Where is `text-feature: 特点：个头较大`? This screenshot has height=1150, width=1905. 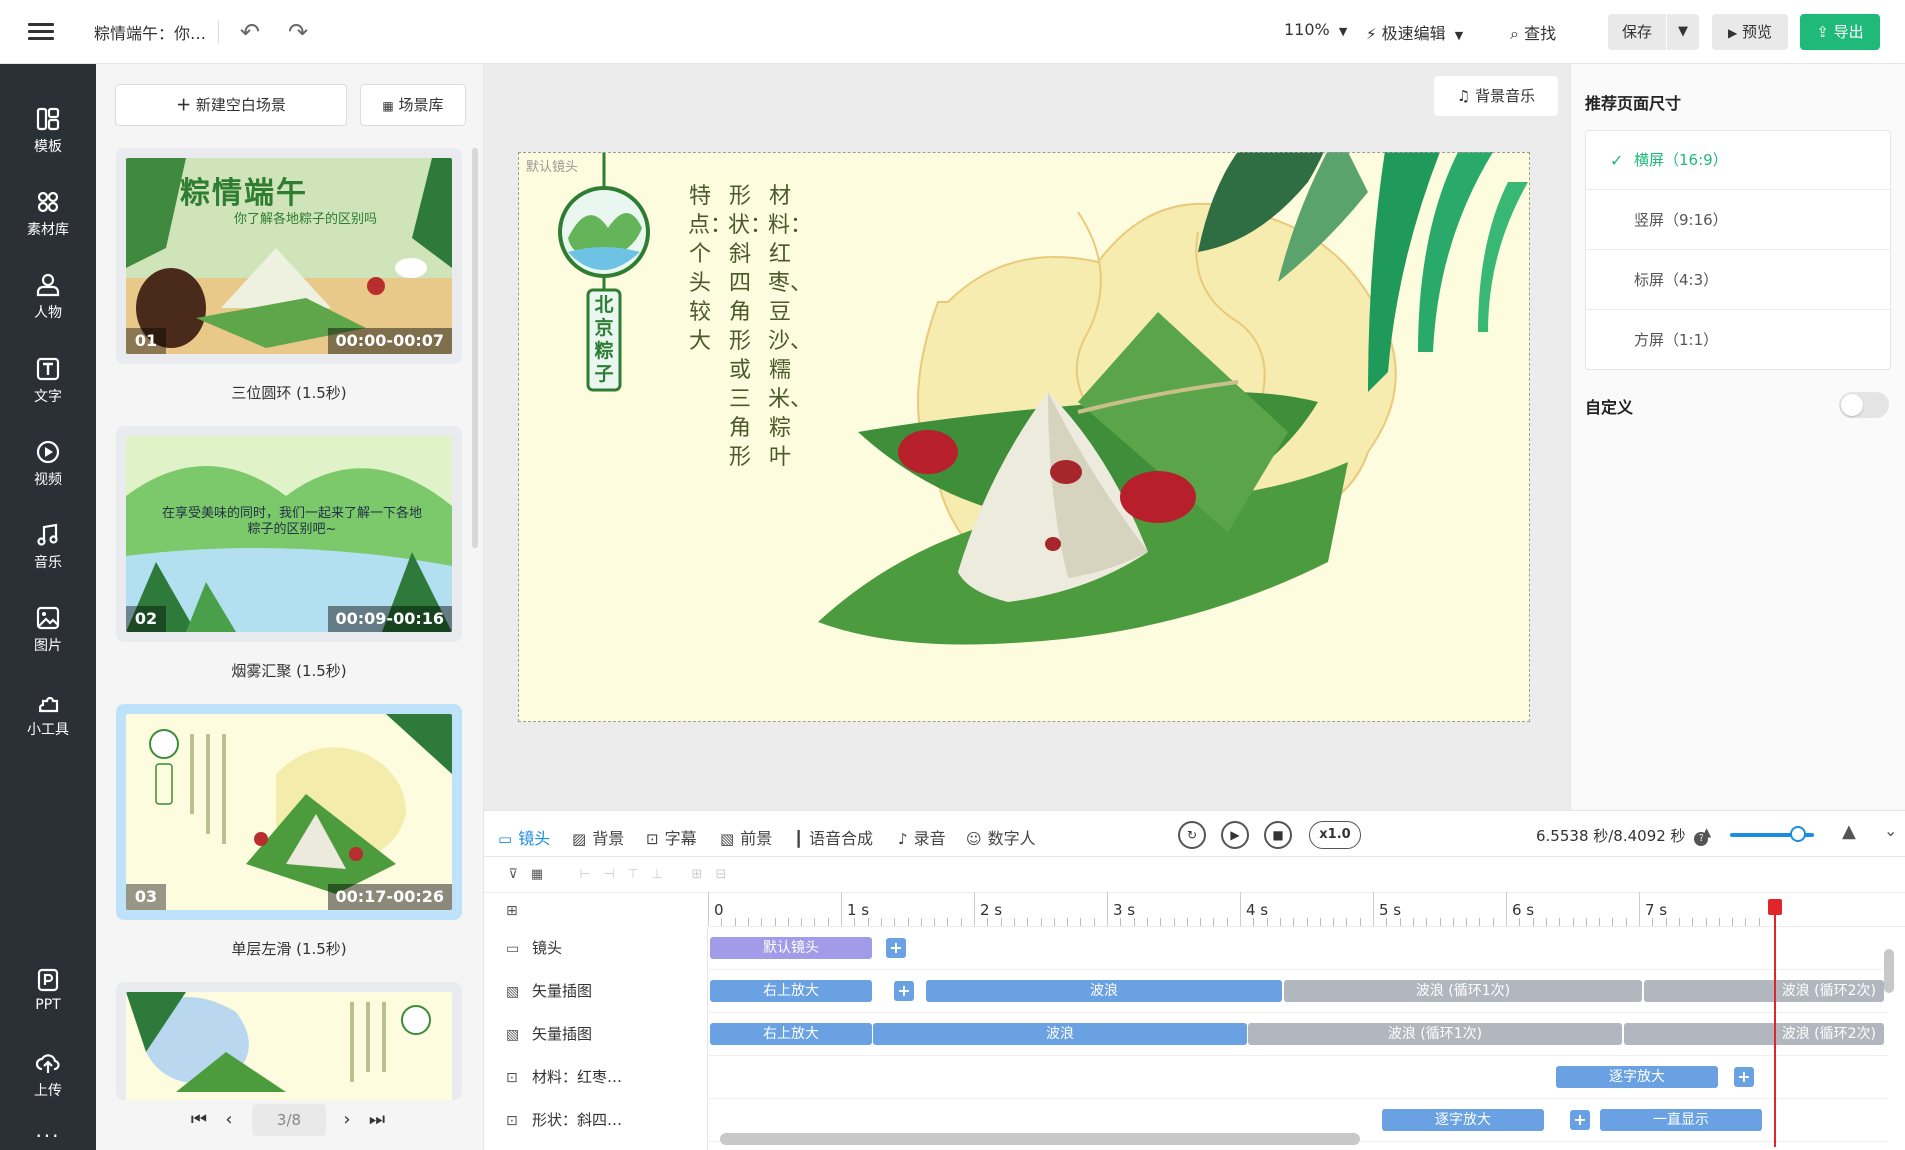
text-feature: 特点：个头较大 is located at coordinates (710, 269).